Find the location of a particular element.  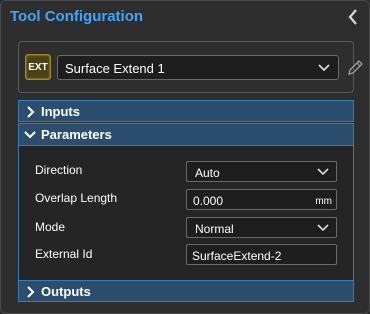

overlap-length-label: Overlap Length is located at coordinates (76, 198).